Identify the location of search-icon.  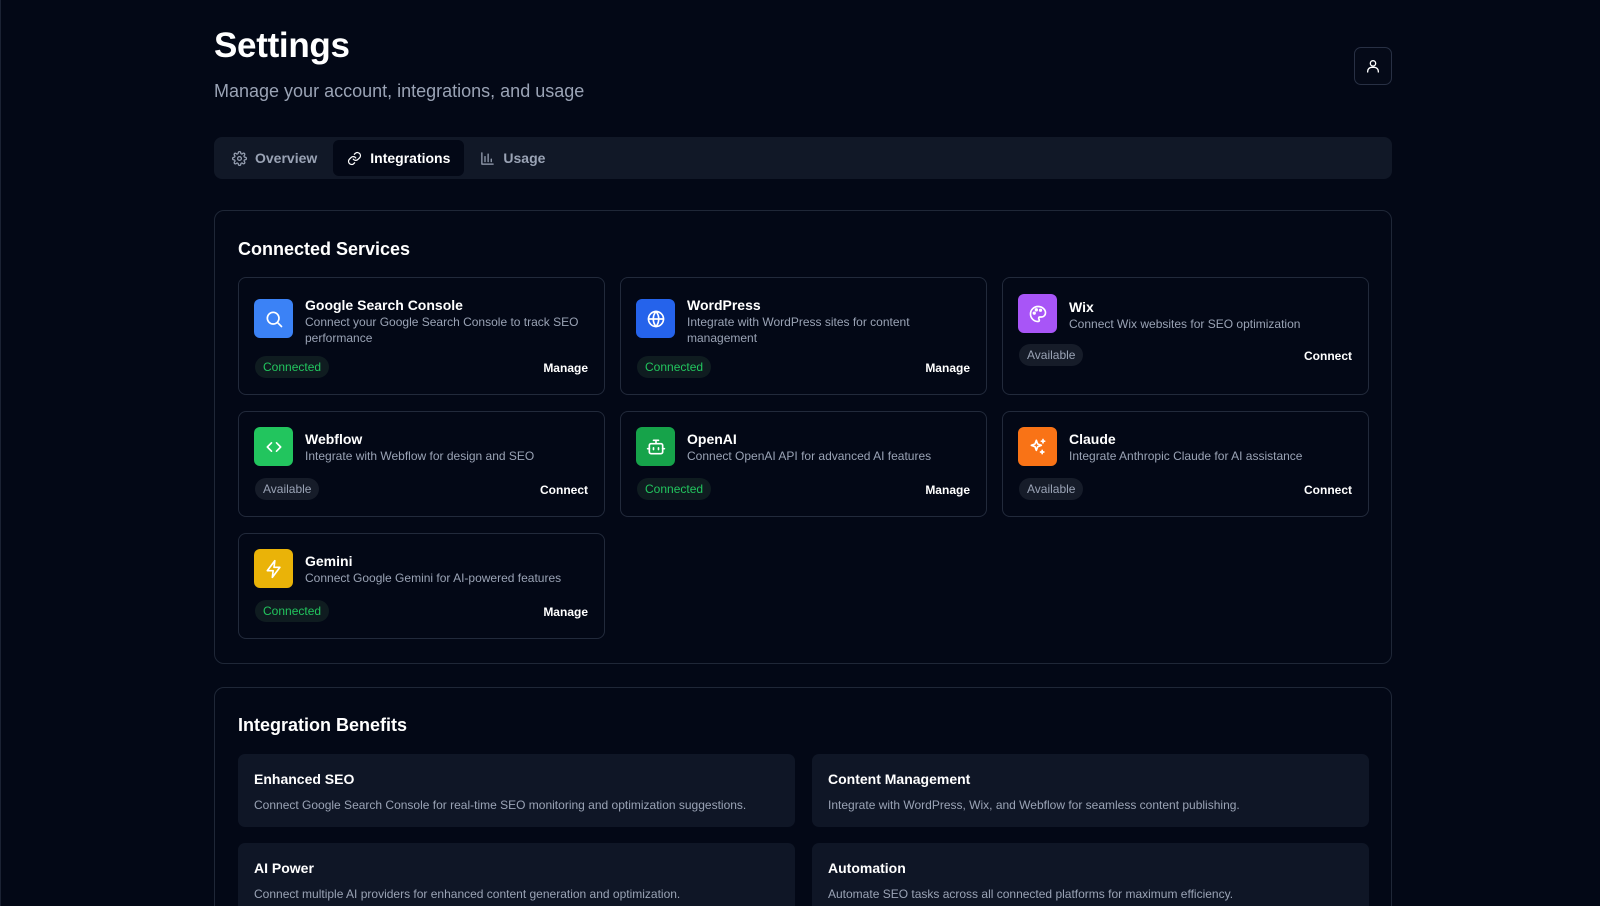
(273, 318).